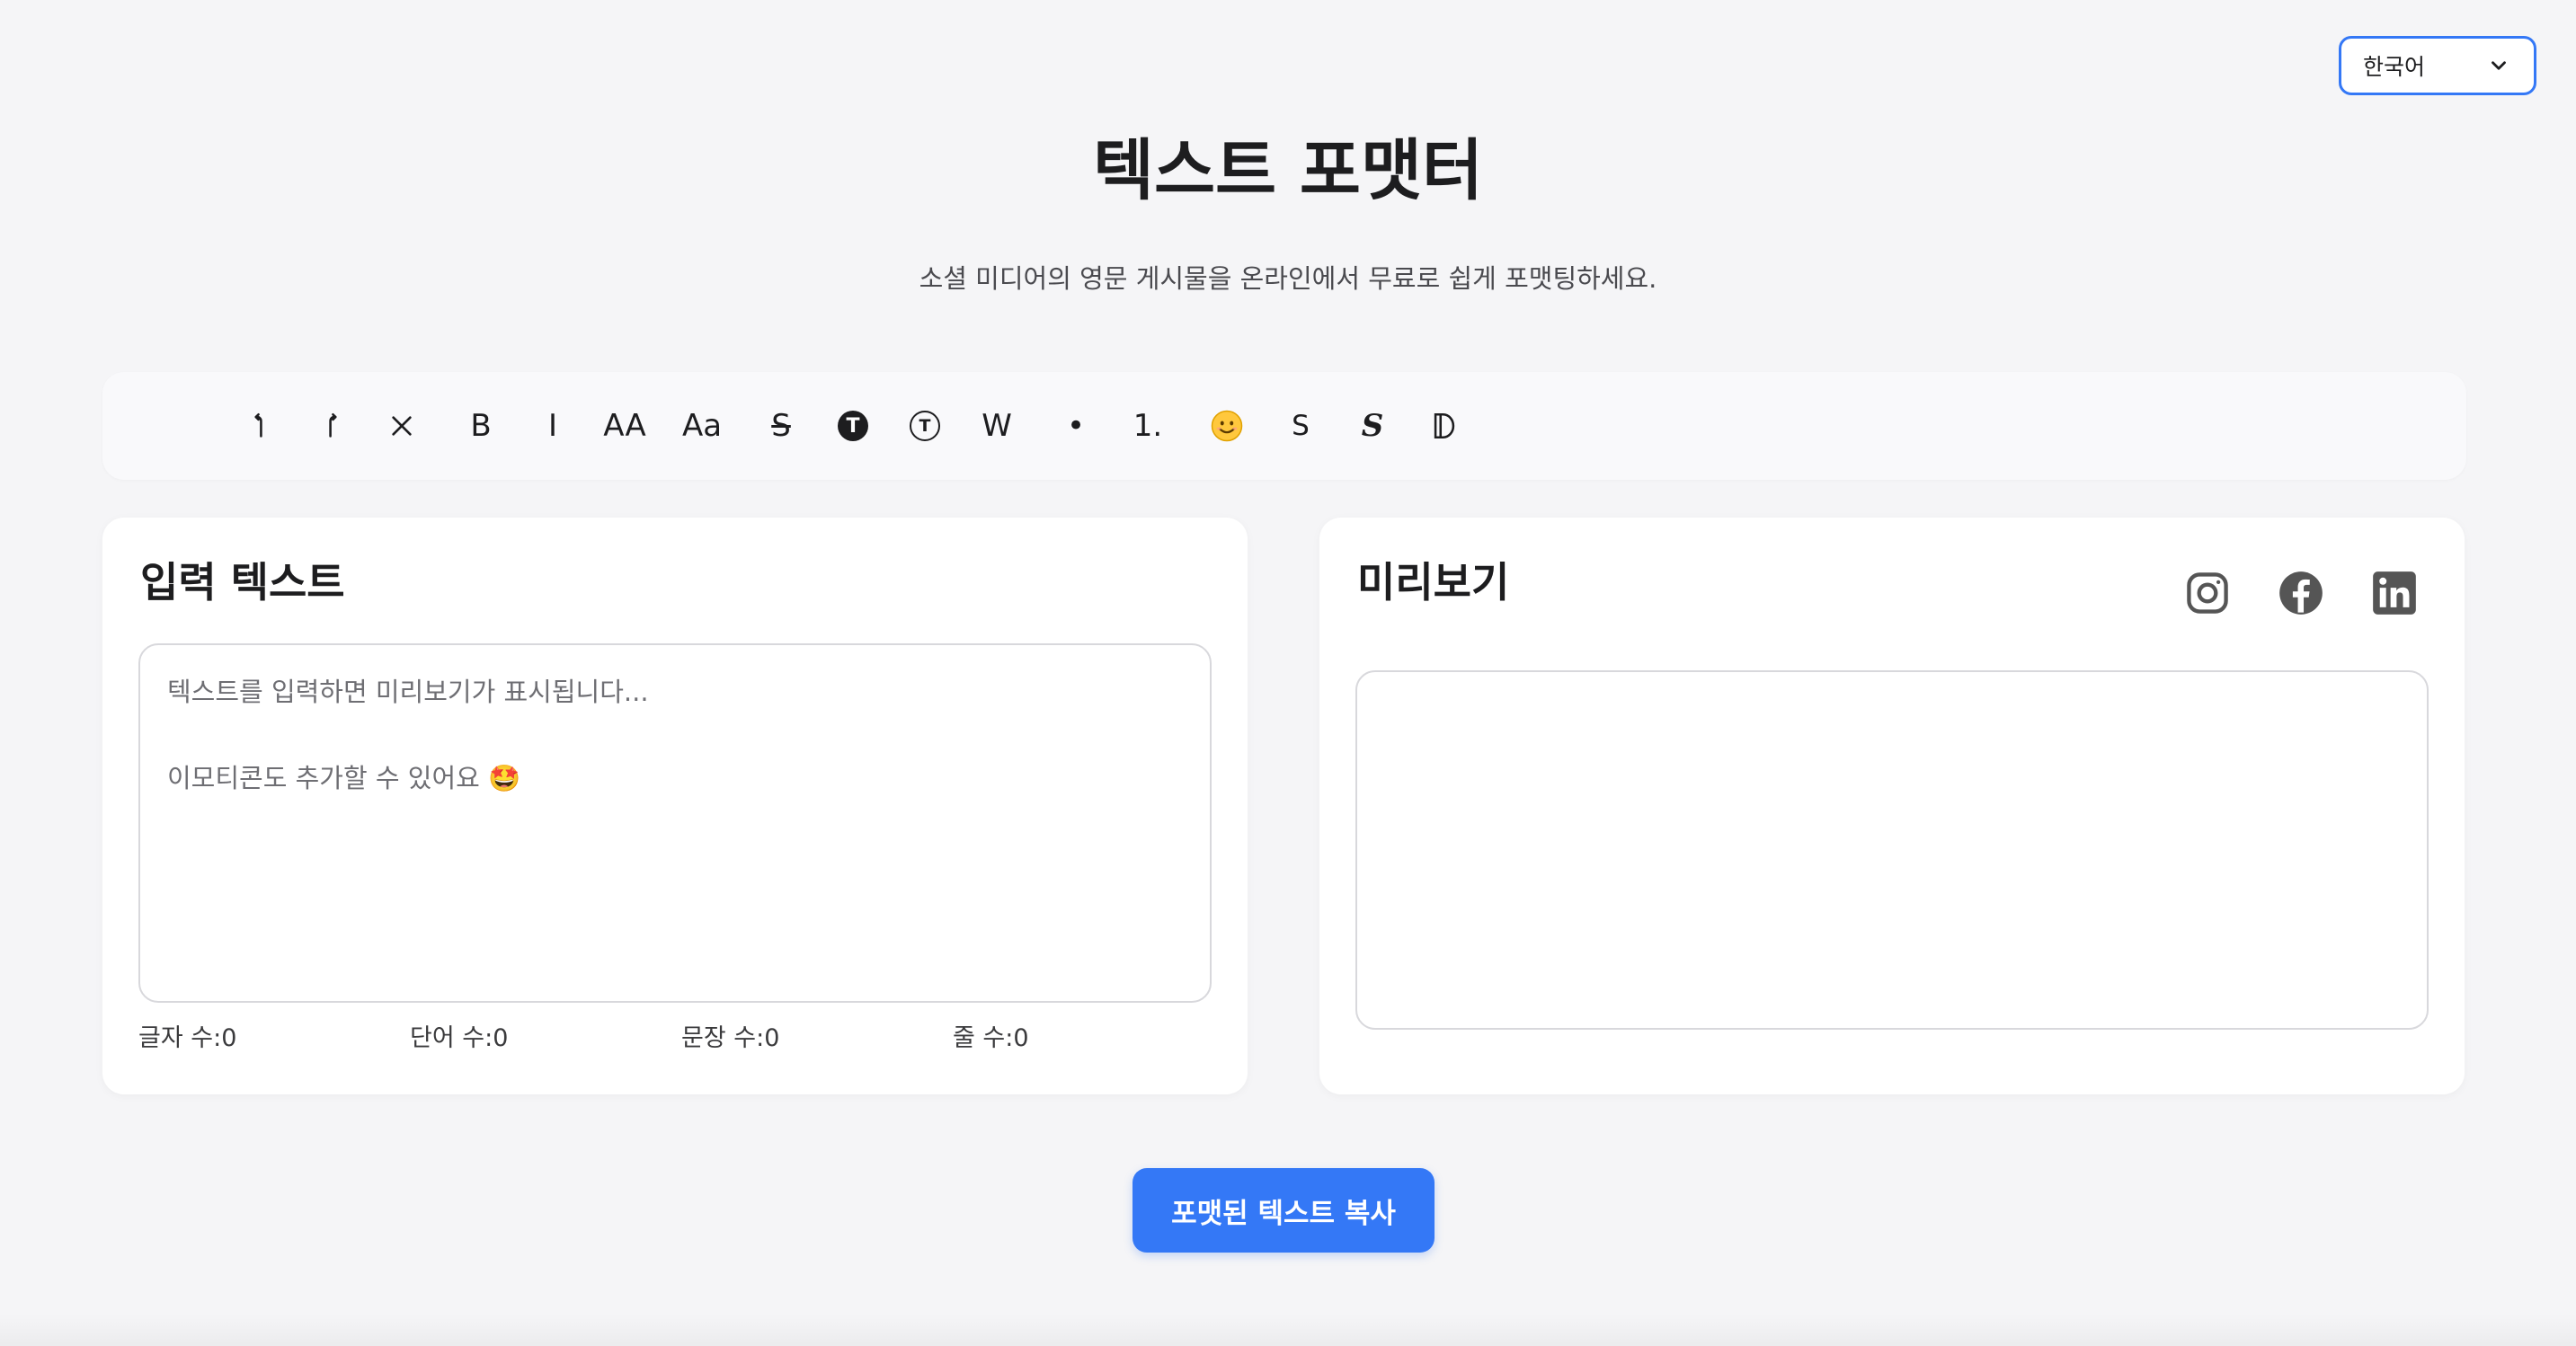  I want to click on bold-label: B, so click(481, 426).